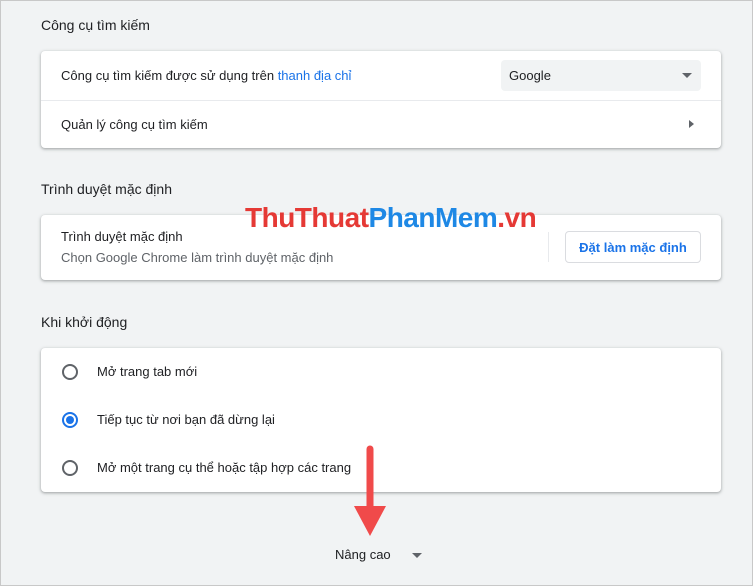  I want to click on radio-continue, so click(70, 420).